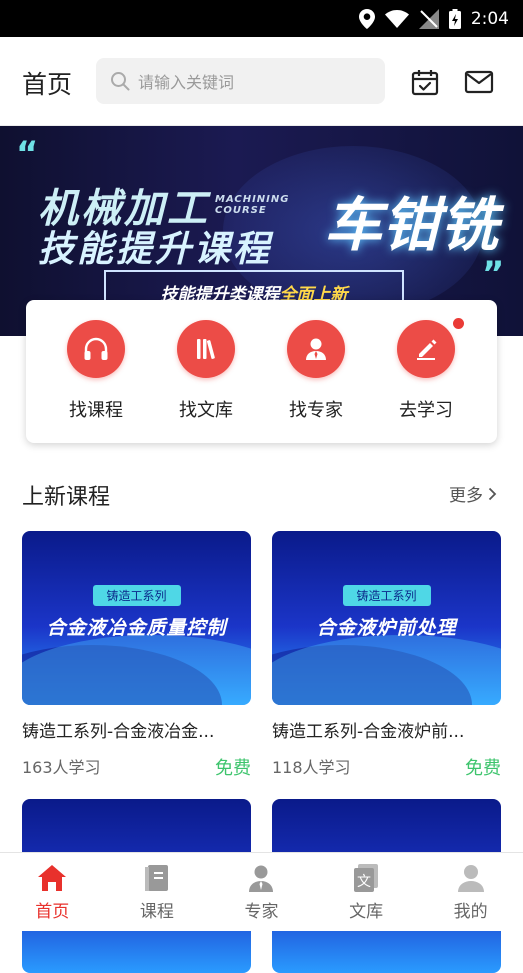 This screenshot has width=523, height=973. What do you see at coordinates (52, 892) in the screenshot?
I see `tab-home: 首页` at bounding box center [52, 892].